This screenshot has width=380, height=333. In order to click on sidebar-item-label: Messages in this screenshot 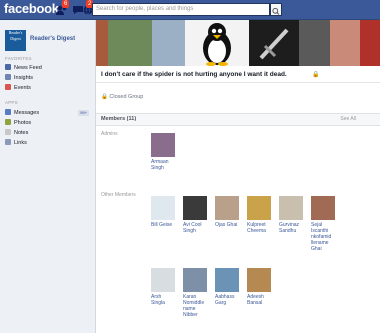, I will do `click(27, 113)`.